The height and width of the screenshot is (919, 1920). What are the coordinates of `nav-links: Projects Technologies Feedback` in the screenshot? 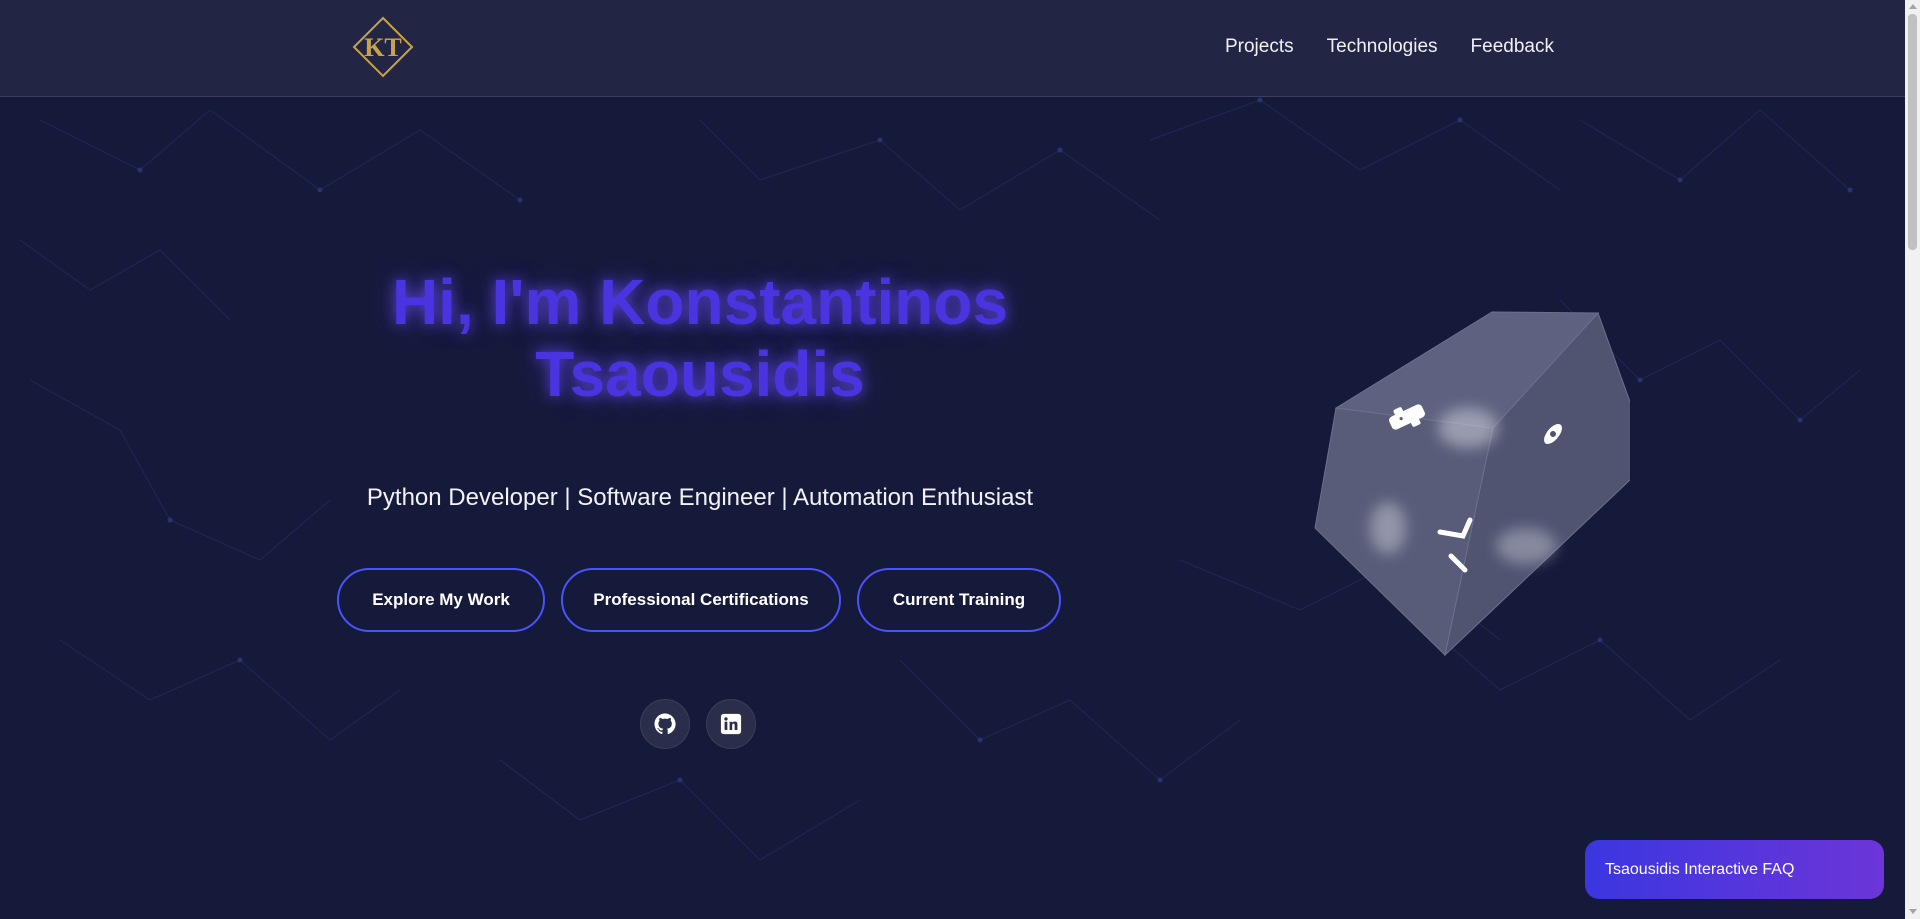 It's located at (1389, 47).